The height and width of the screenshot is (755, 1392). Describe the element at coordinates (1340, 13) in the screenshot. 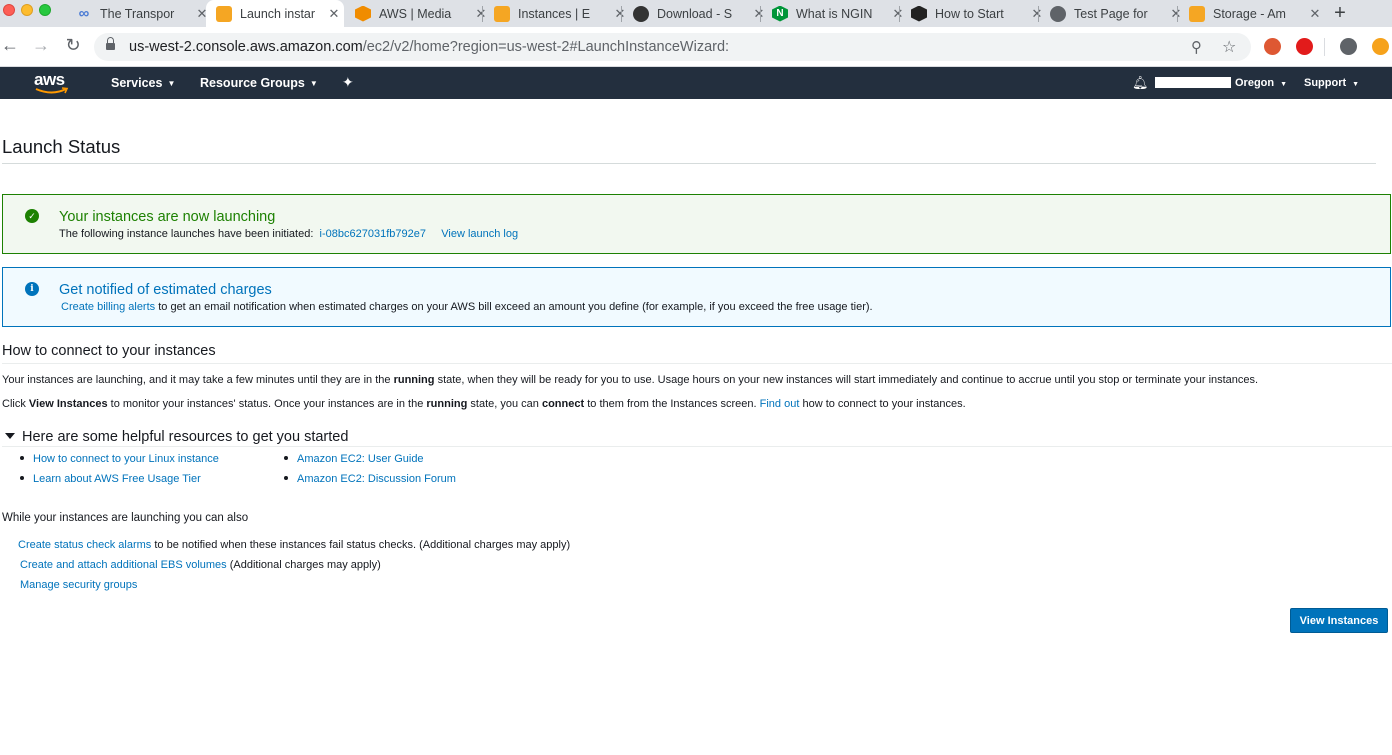

I see `new-tab-icon: +` at that location.